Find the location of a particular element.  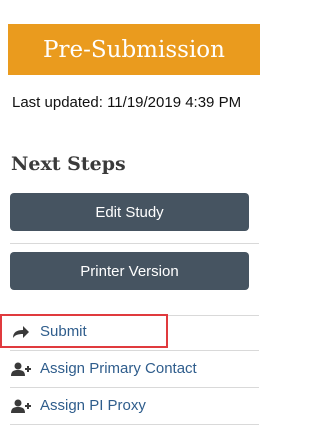

edit-study-button: Edit Study is located at coordinates (129, 212).